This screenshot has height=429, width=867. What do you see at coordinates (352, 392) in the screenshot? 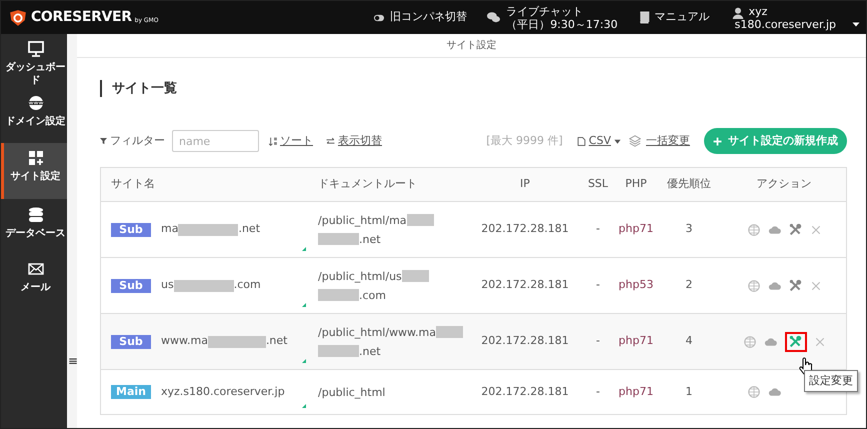
I see `document-root-text: /public_html` at bounding box center [352, 392].